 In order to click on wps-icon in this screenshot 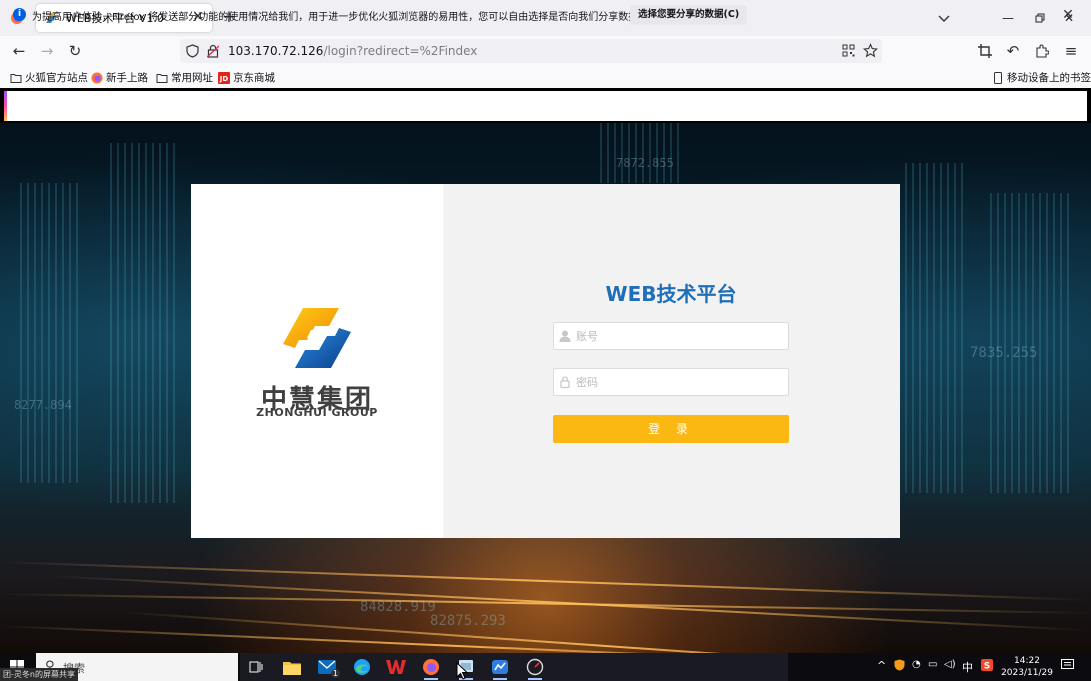, I will do `click(396, 667)`.